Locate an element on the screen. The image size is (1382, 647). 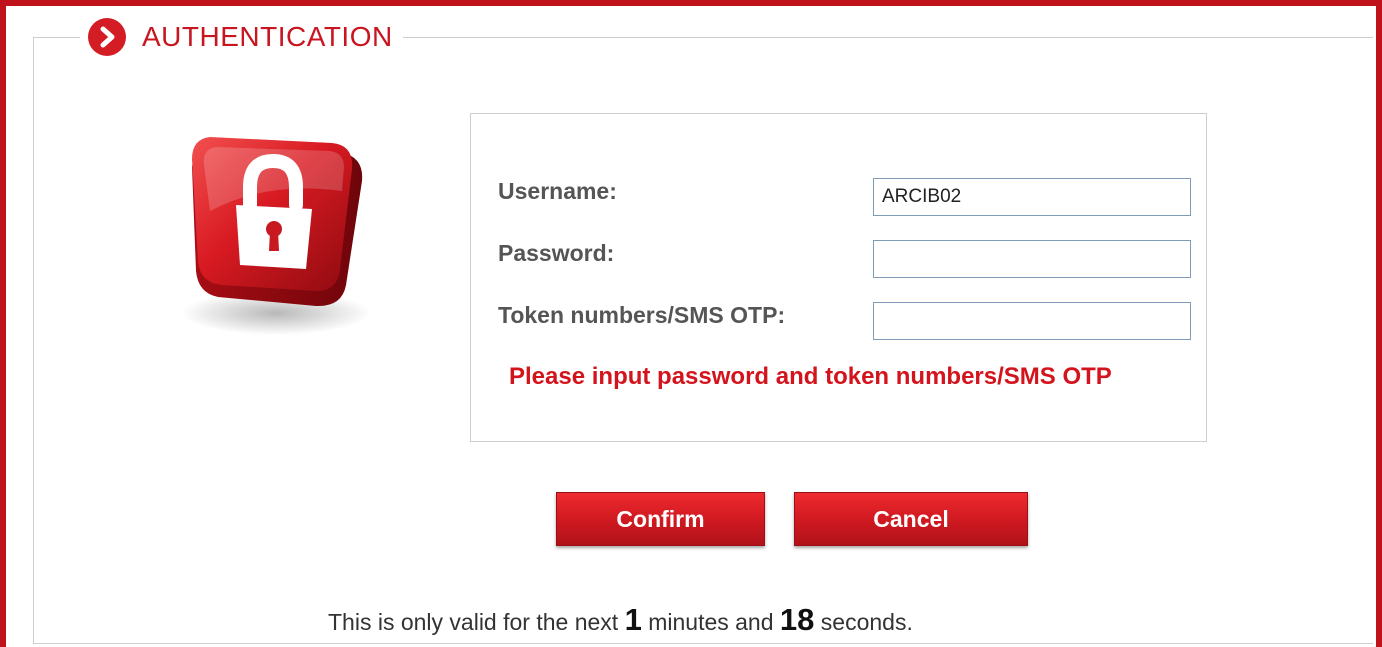
token-label: Token numbers/SMS OTP: is located at coordinates (642, 315).